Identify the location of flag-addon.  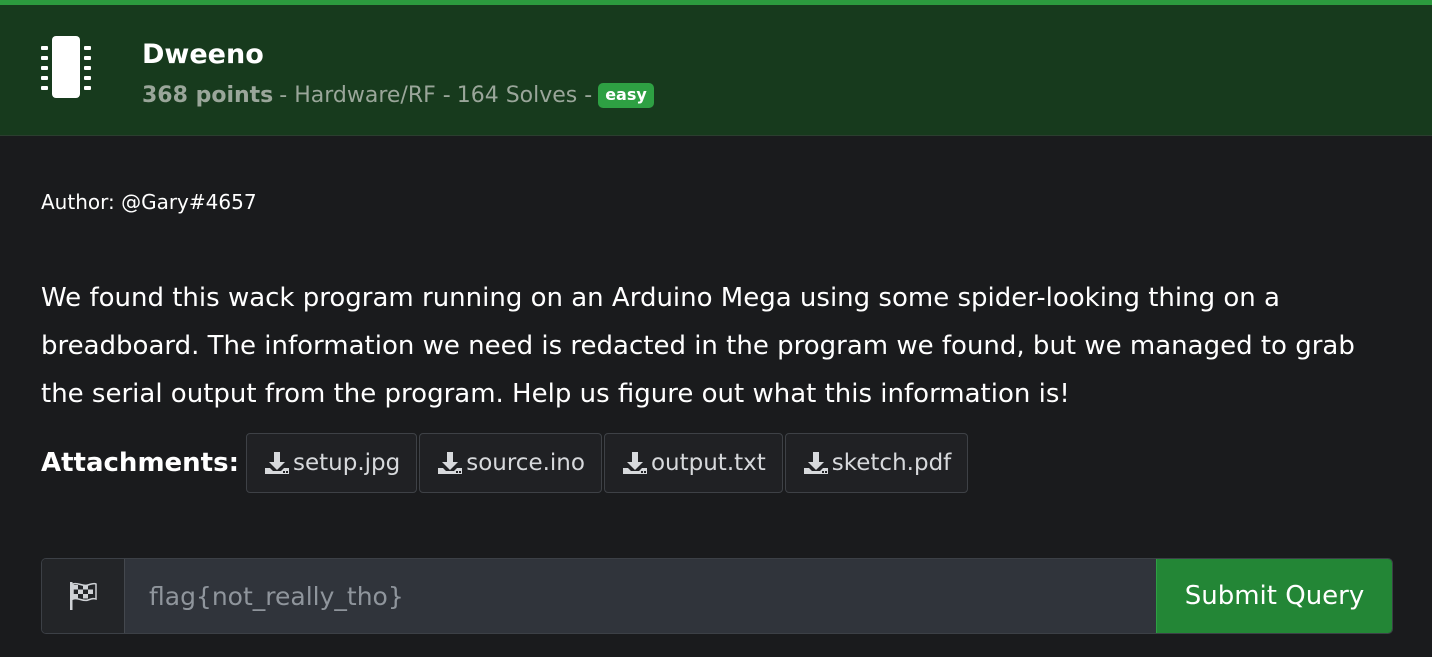
(83, 596).